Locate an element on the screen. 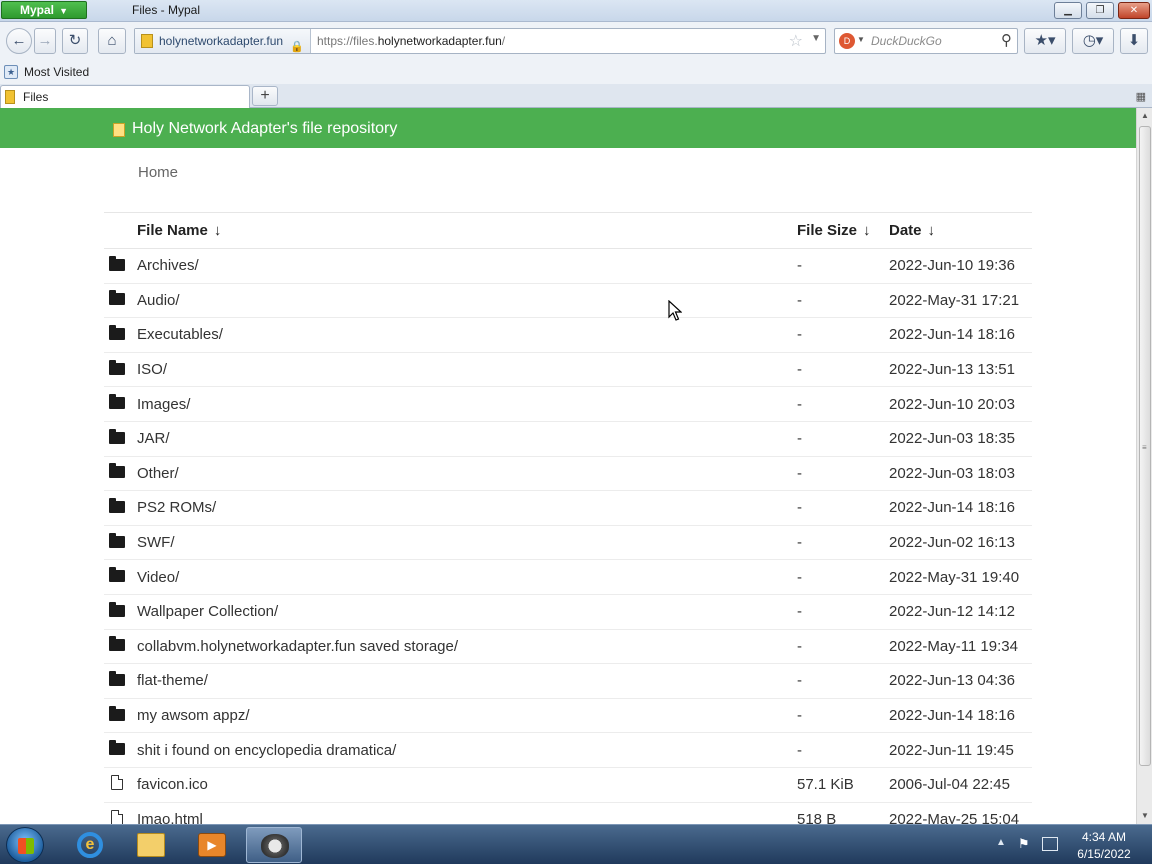  action-center-flag-icon: ⚑ is located at coordinates (1025, 844).